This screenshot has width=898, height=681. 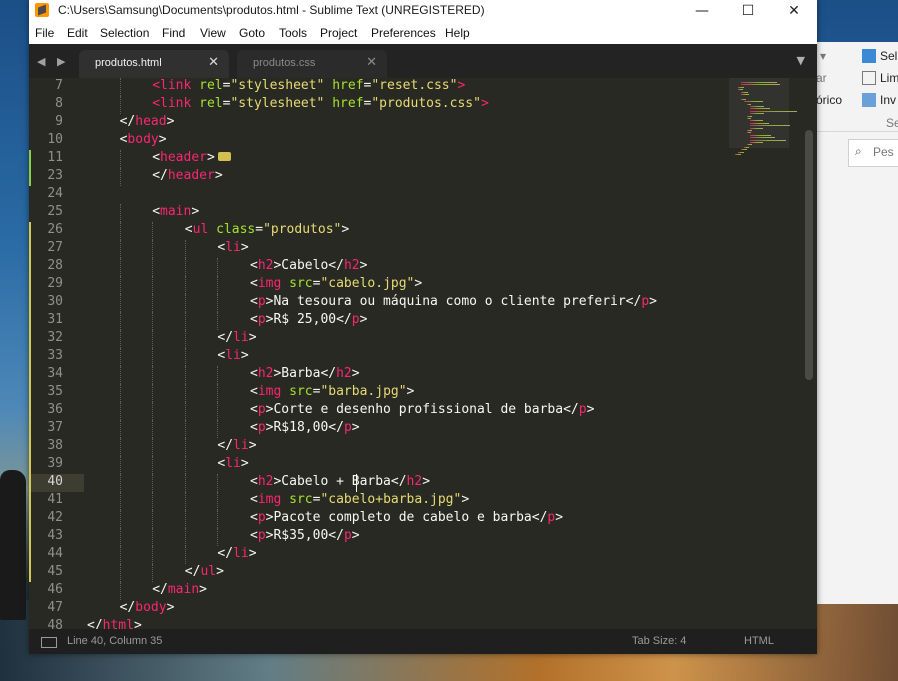 What do you see at coordinates (49, 642) in the screenshot?
I see `panel-toggle-icon` at bounding box center [49, 642].